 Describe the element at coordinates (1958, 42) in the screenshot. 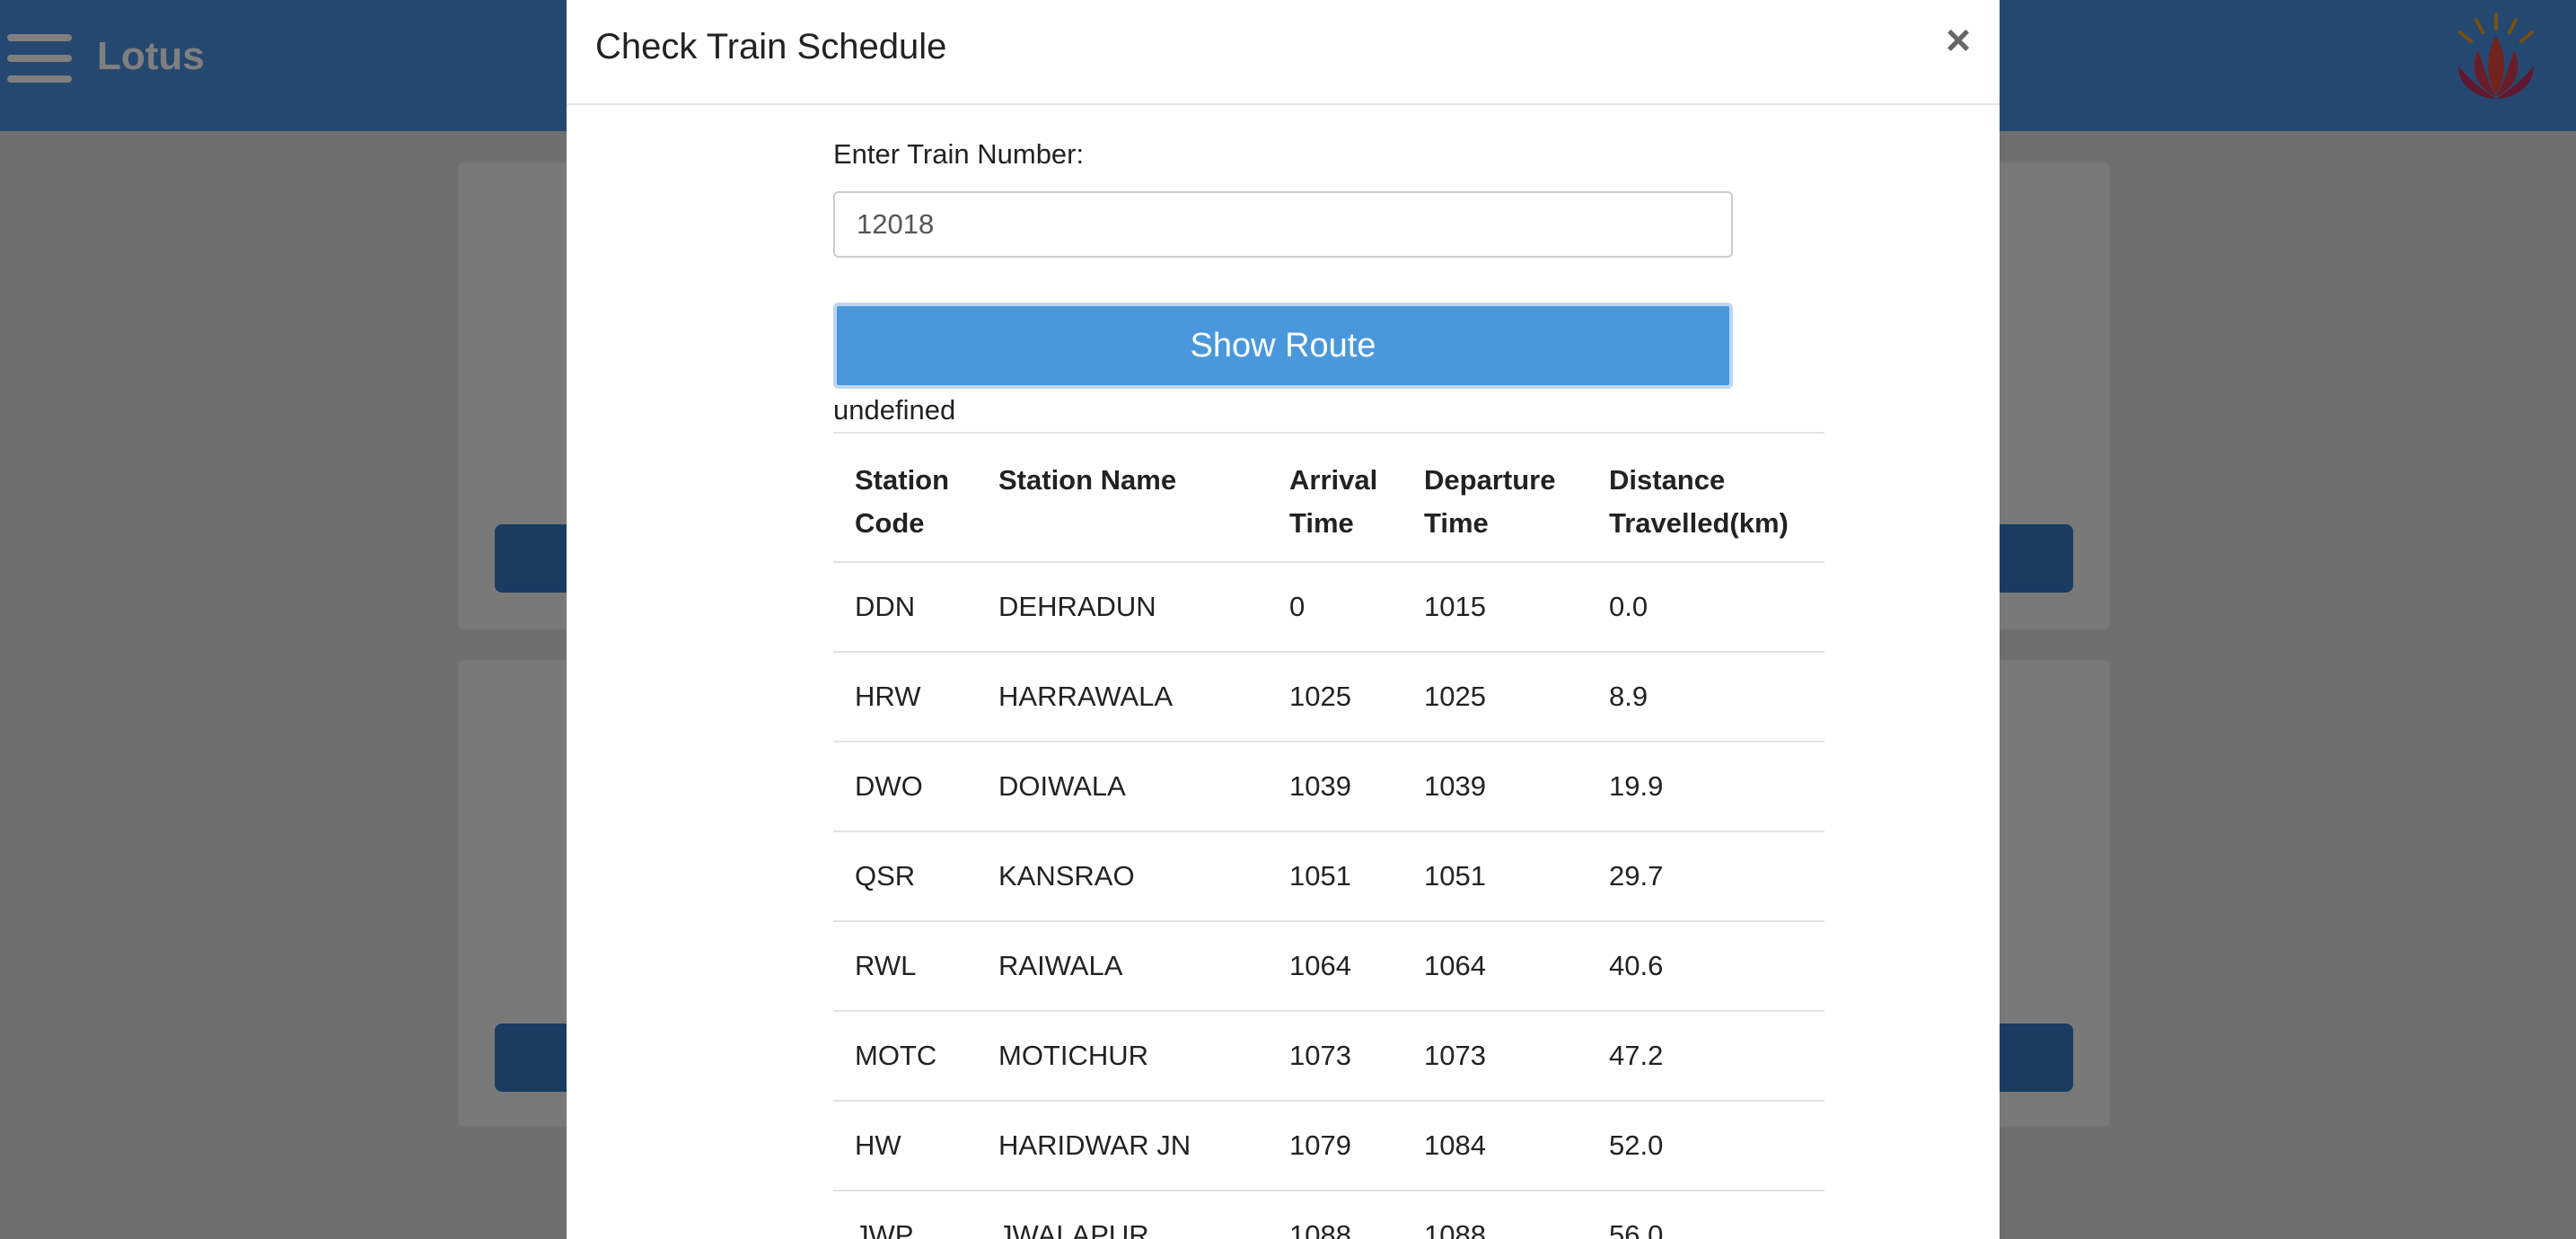

I see `close-icon: ×` at that location.